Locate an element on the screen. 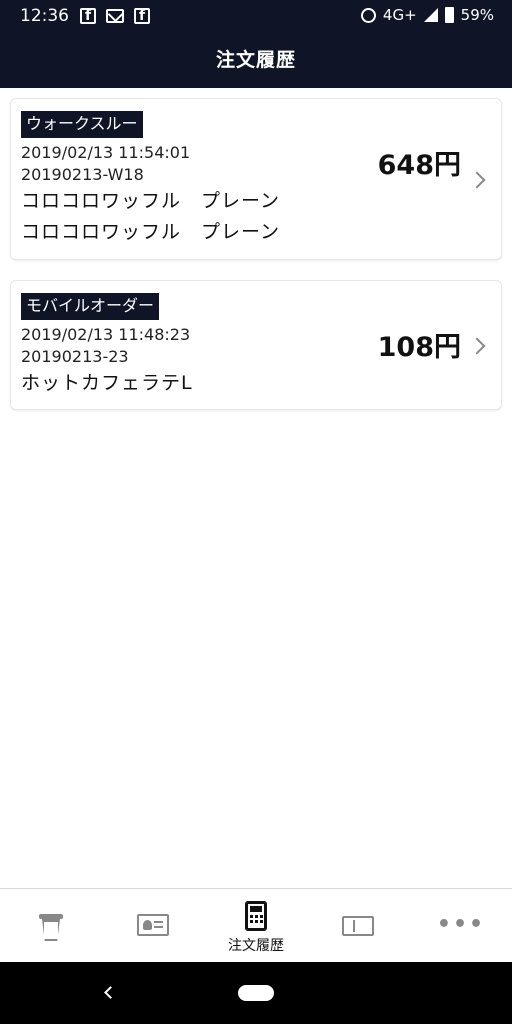 Image resolution: width=512 pixels, height=1024 pixels. status-time: 12:36 is located at coordinates (44, 16).